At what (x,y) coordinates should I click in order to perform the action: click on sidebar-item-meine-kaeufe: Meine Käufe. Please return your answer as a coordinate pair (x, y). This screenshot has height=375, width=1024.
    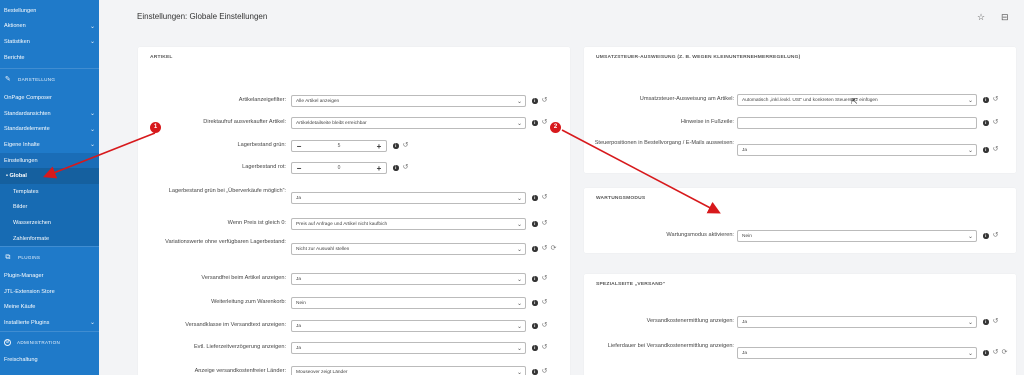
    Looking at the image, I should click on (49, 308).